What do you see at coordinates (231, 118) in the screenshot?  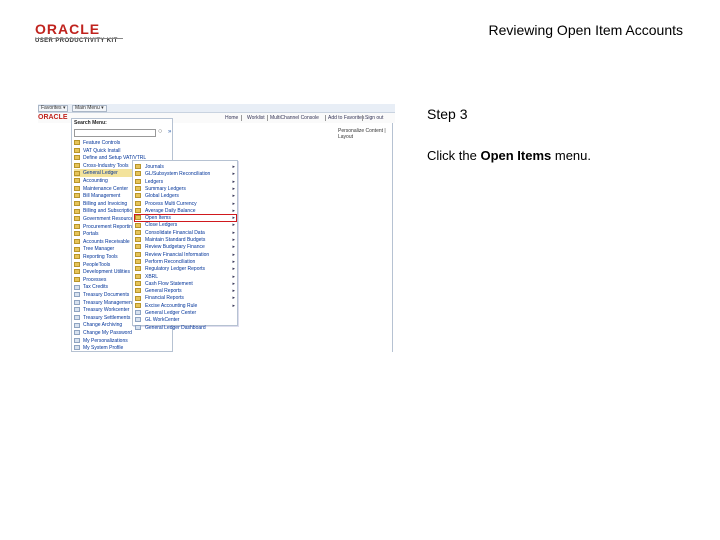 I see `link-home: Home` at bounding box center [231, 118].